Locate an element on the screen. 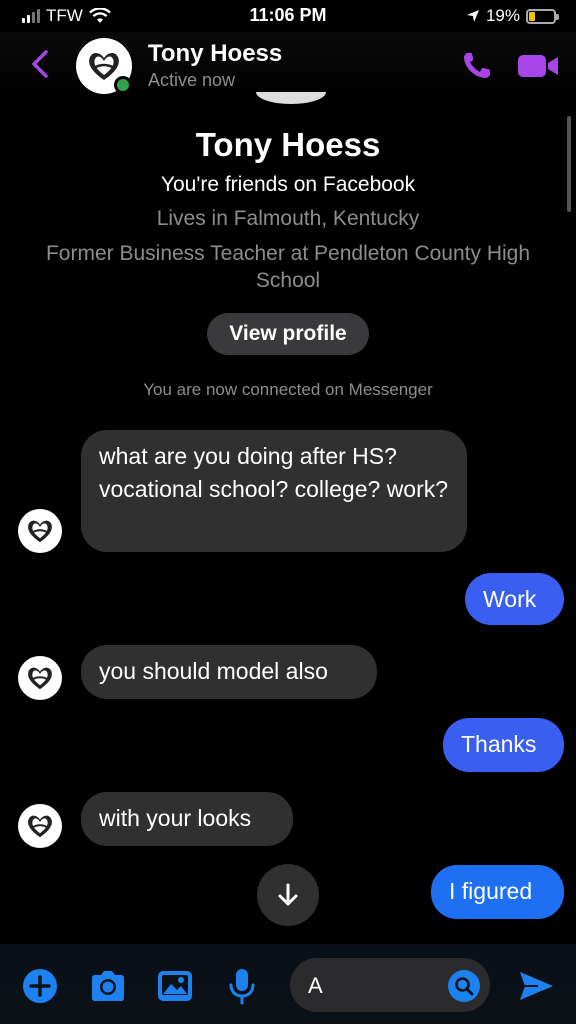 This screenshot has width=576, height=1024. profile-avatar-partial is located at coordinates (291, 98).